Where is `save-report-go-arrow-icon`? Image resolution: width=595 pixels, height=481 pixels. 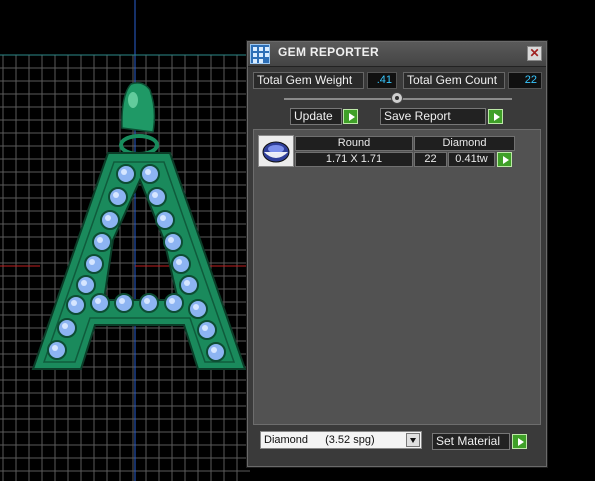 save-report-go-arrow-icon is located at coordinates (495, 116).